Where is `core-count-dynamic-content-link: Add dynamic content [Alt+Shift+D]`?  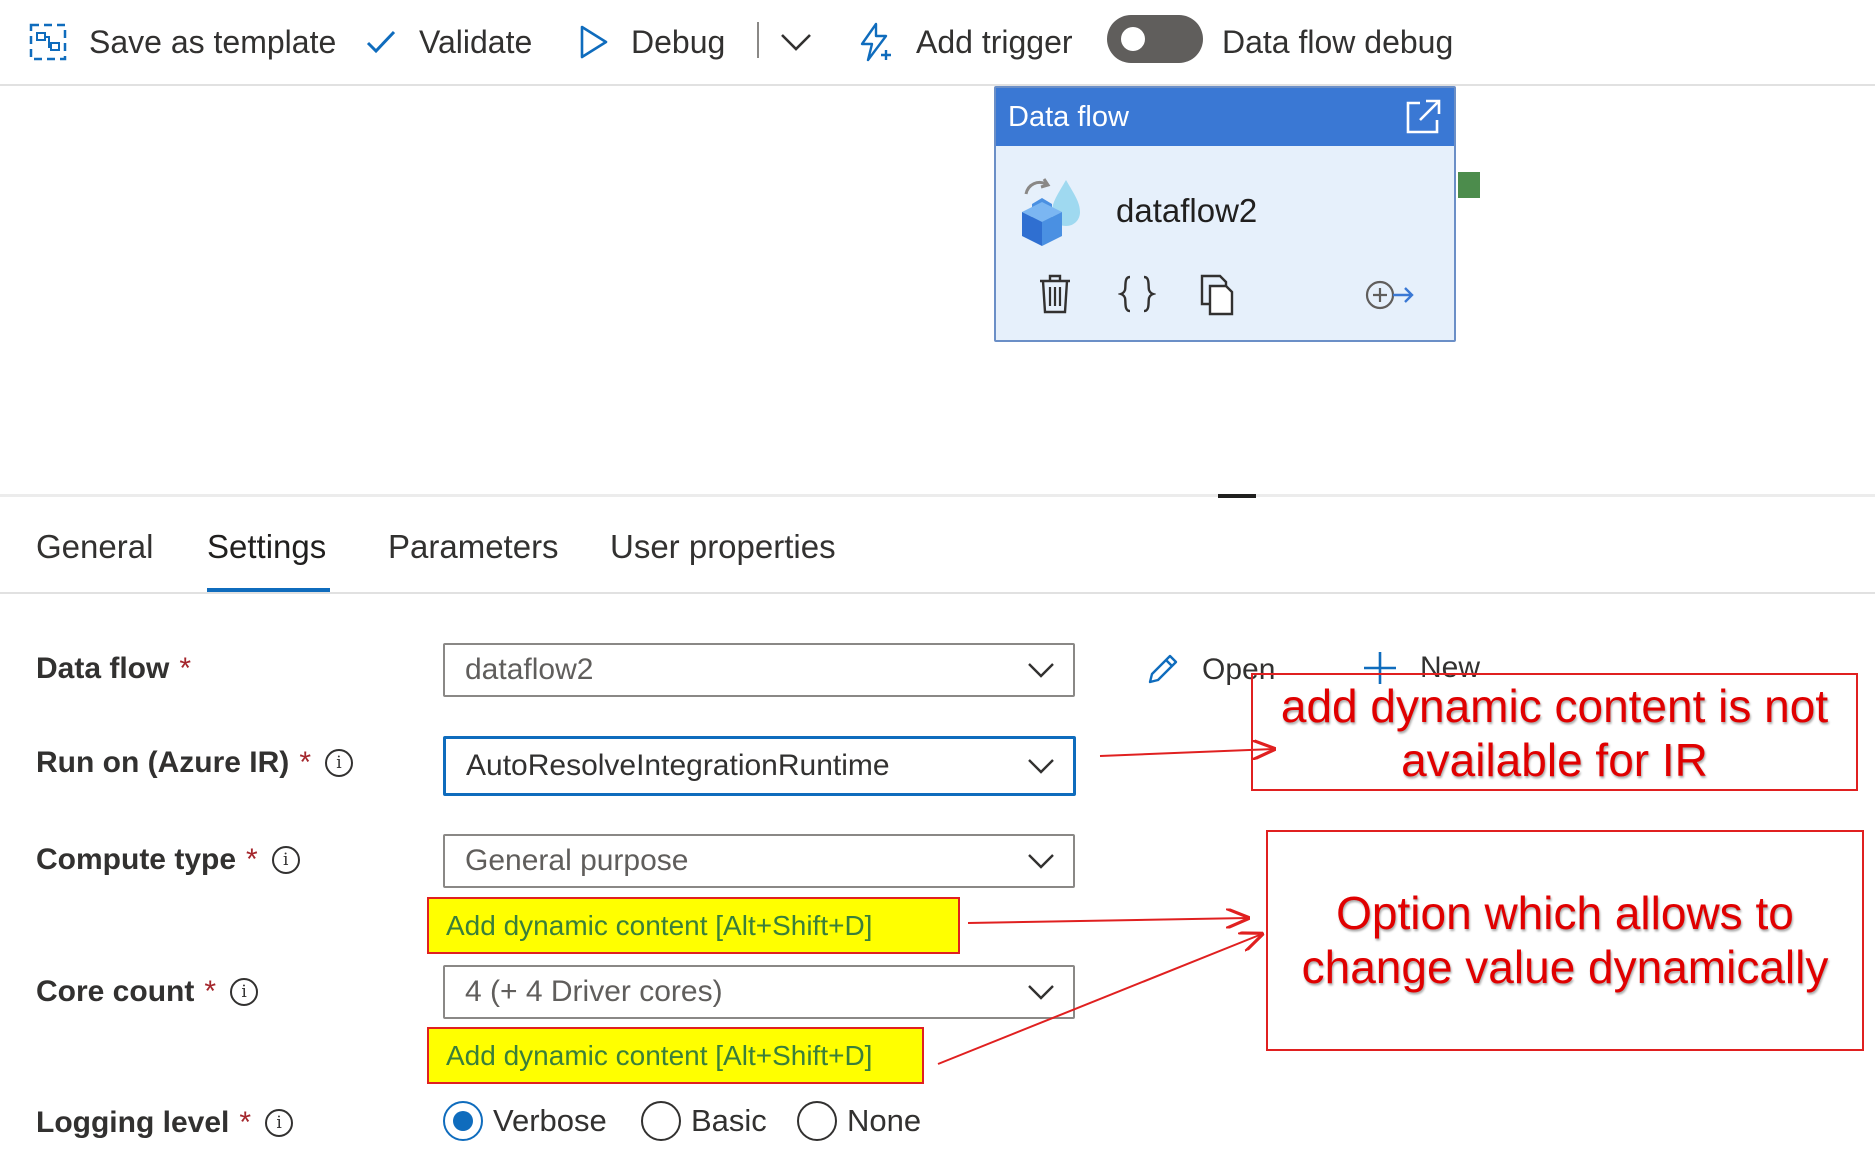 core-count-dynamic-content-link: Add dynamic content [Alt+Shift+D] is located at coordinates (675, 1055).